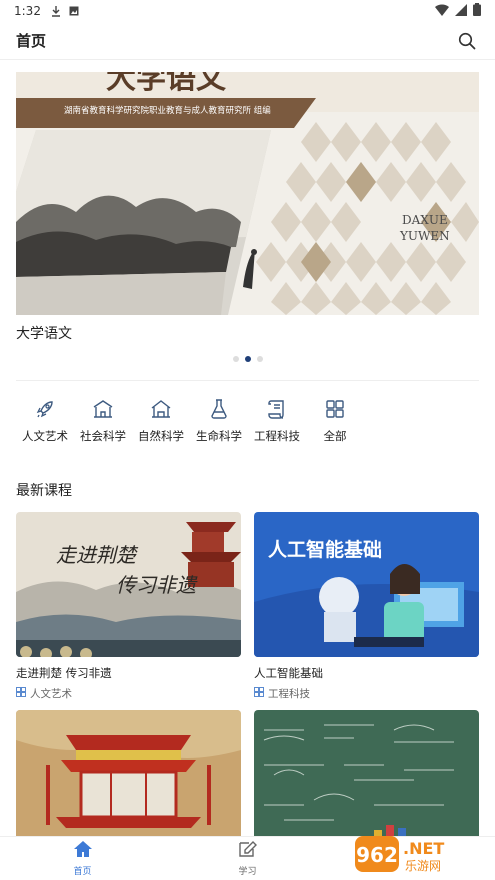 Image resolution: width=495 pixels, height=880 pixels. I want to click on course-thumbnail, so click(128, 782).